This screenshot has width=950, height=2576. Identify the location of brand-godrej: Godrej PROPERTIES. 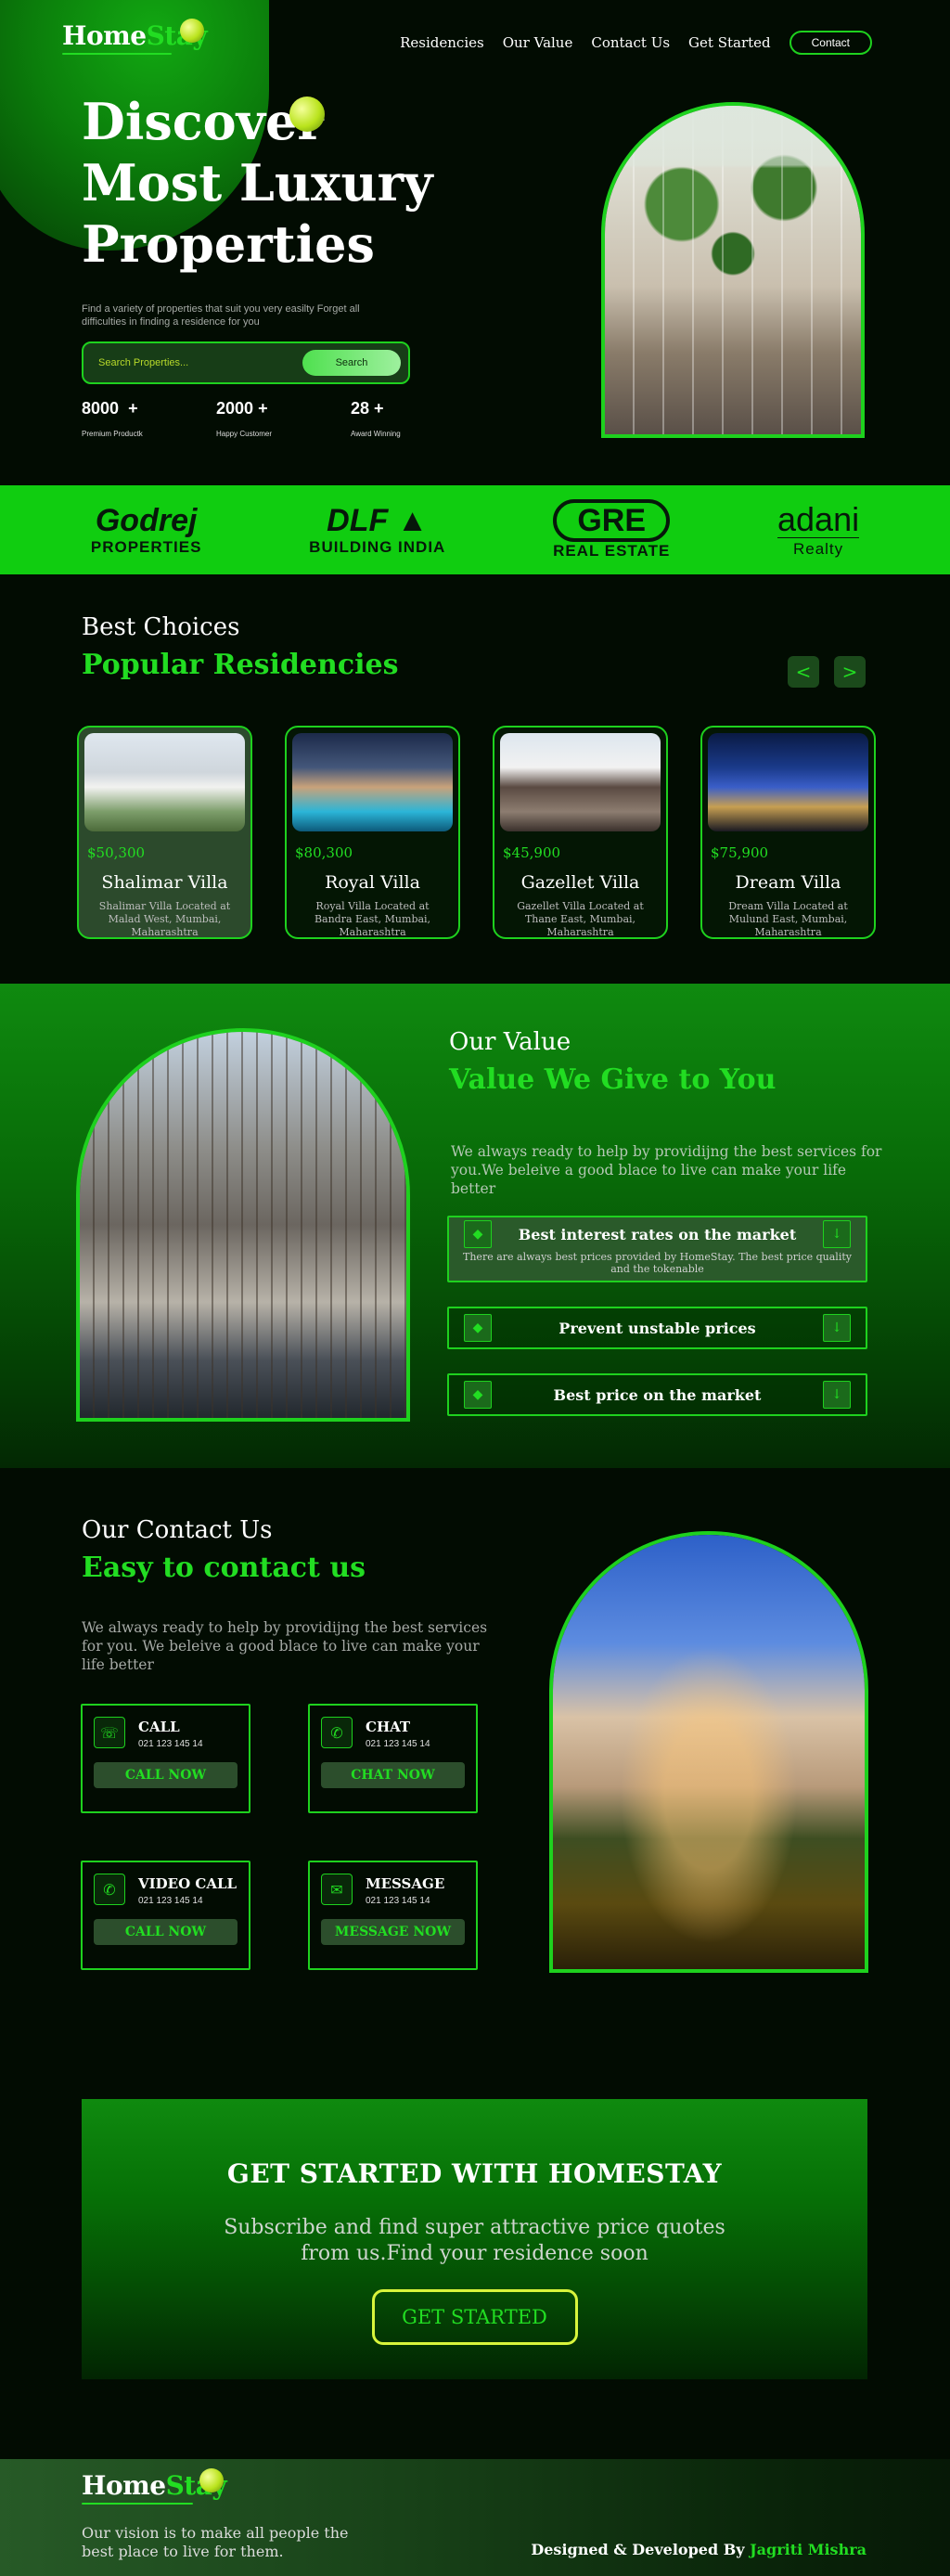
(146, 530).